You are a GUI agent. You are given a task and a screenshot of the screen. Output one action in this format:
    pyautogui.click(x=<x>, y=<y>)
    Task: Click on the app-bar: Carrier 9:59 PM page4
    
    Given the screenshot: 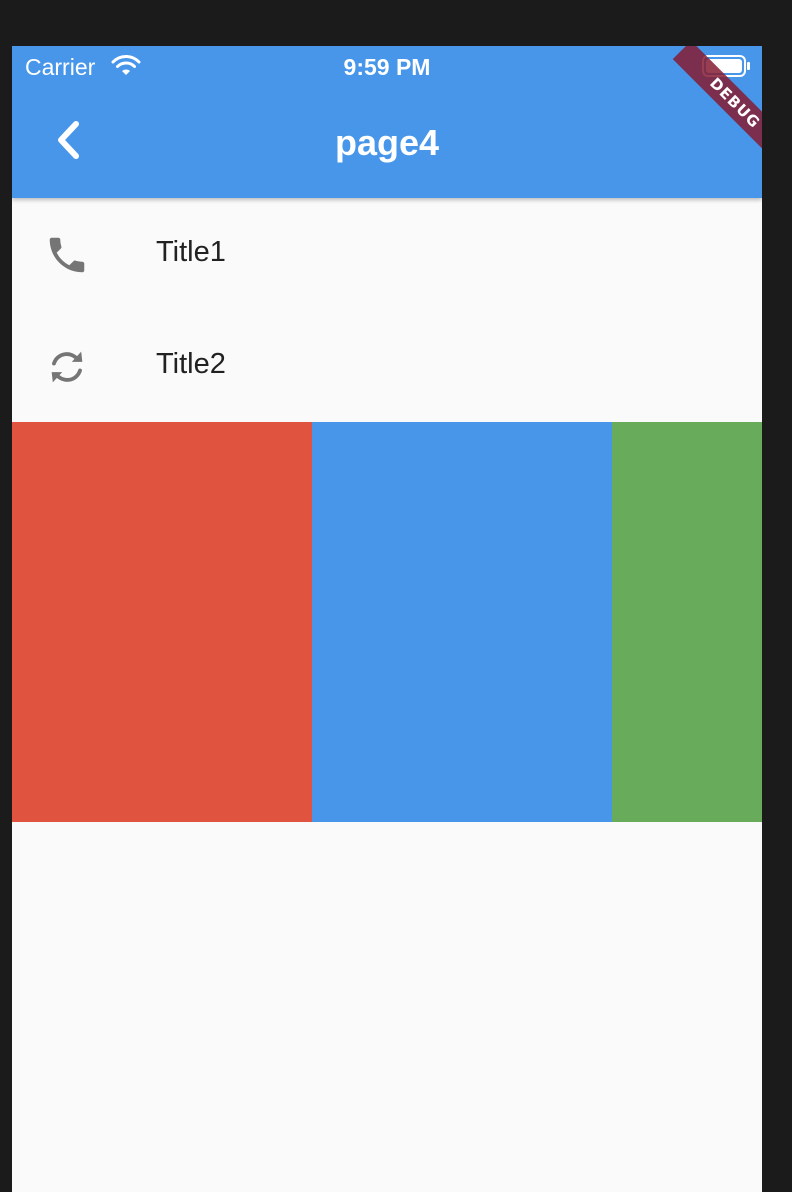 What is the action you would take?
    pyautogui.click(x=387, y=122)
    